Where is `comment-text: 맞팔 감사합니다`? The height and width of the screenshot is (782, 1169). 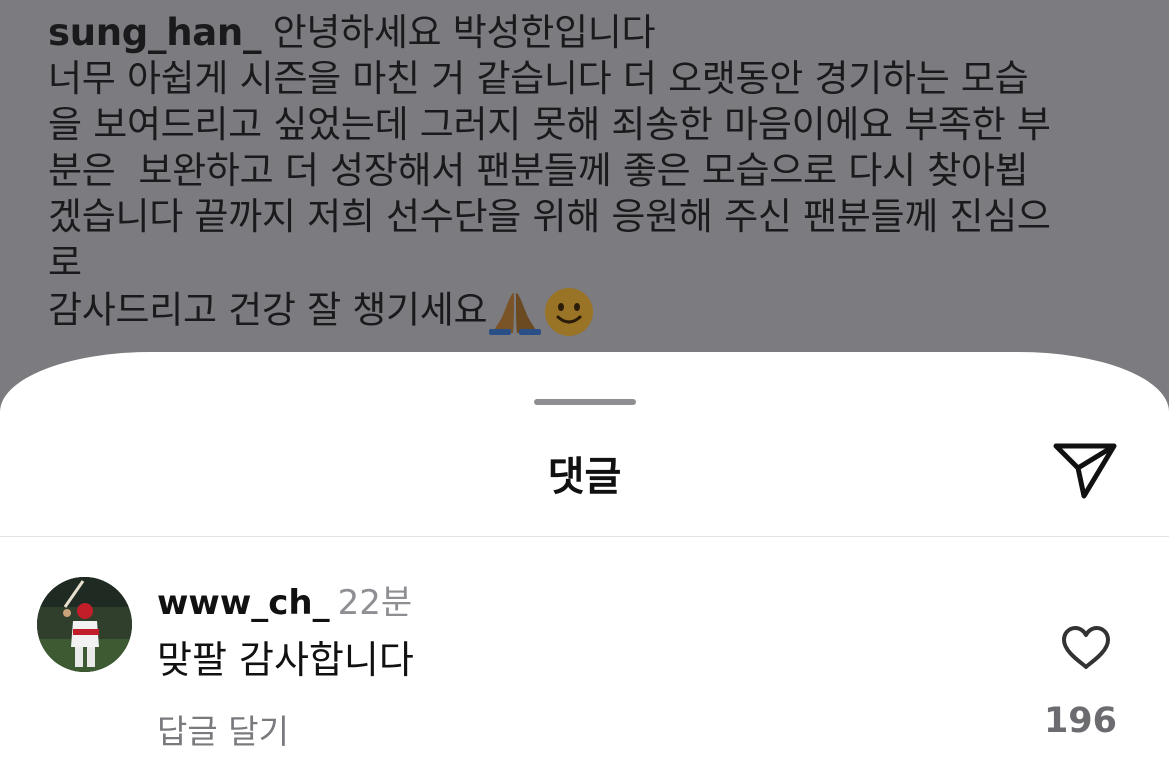
comment-text: 맞팔 감사합니다 is located at coordinates (285, 660).